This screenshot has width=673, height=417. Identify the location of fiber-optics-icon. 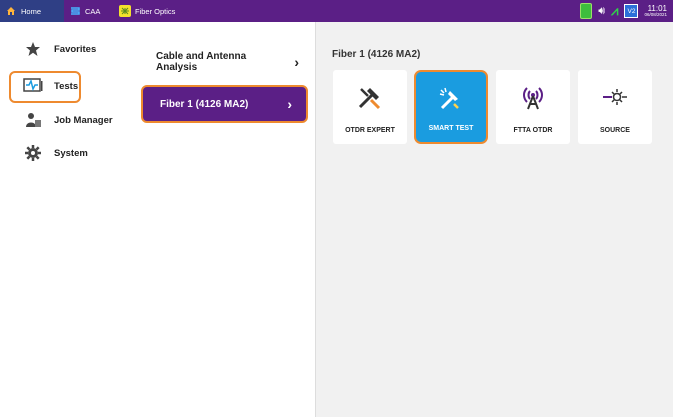
(125, 11).